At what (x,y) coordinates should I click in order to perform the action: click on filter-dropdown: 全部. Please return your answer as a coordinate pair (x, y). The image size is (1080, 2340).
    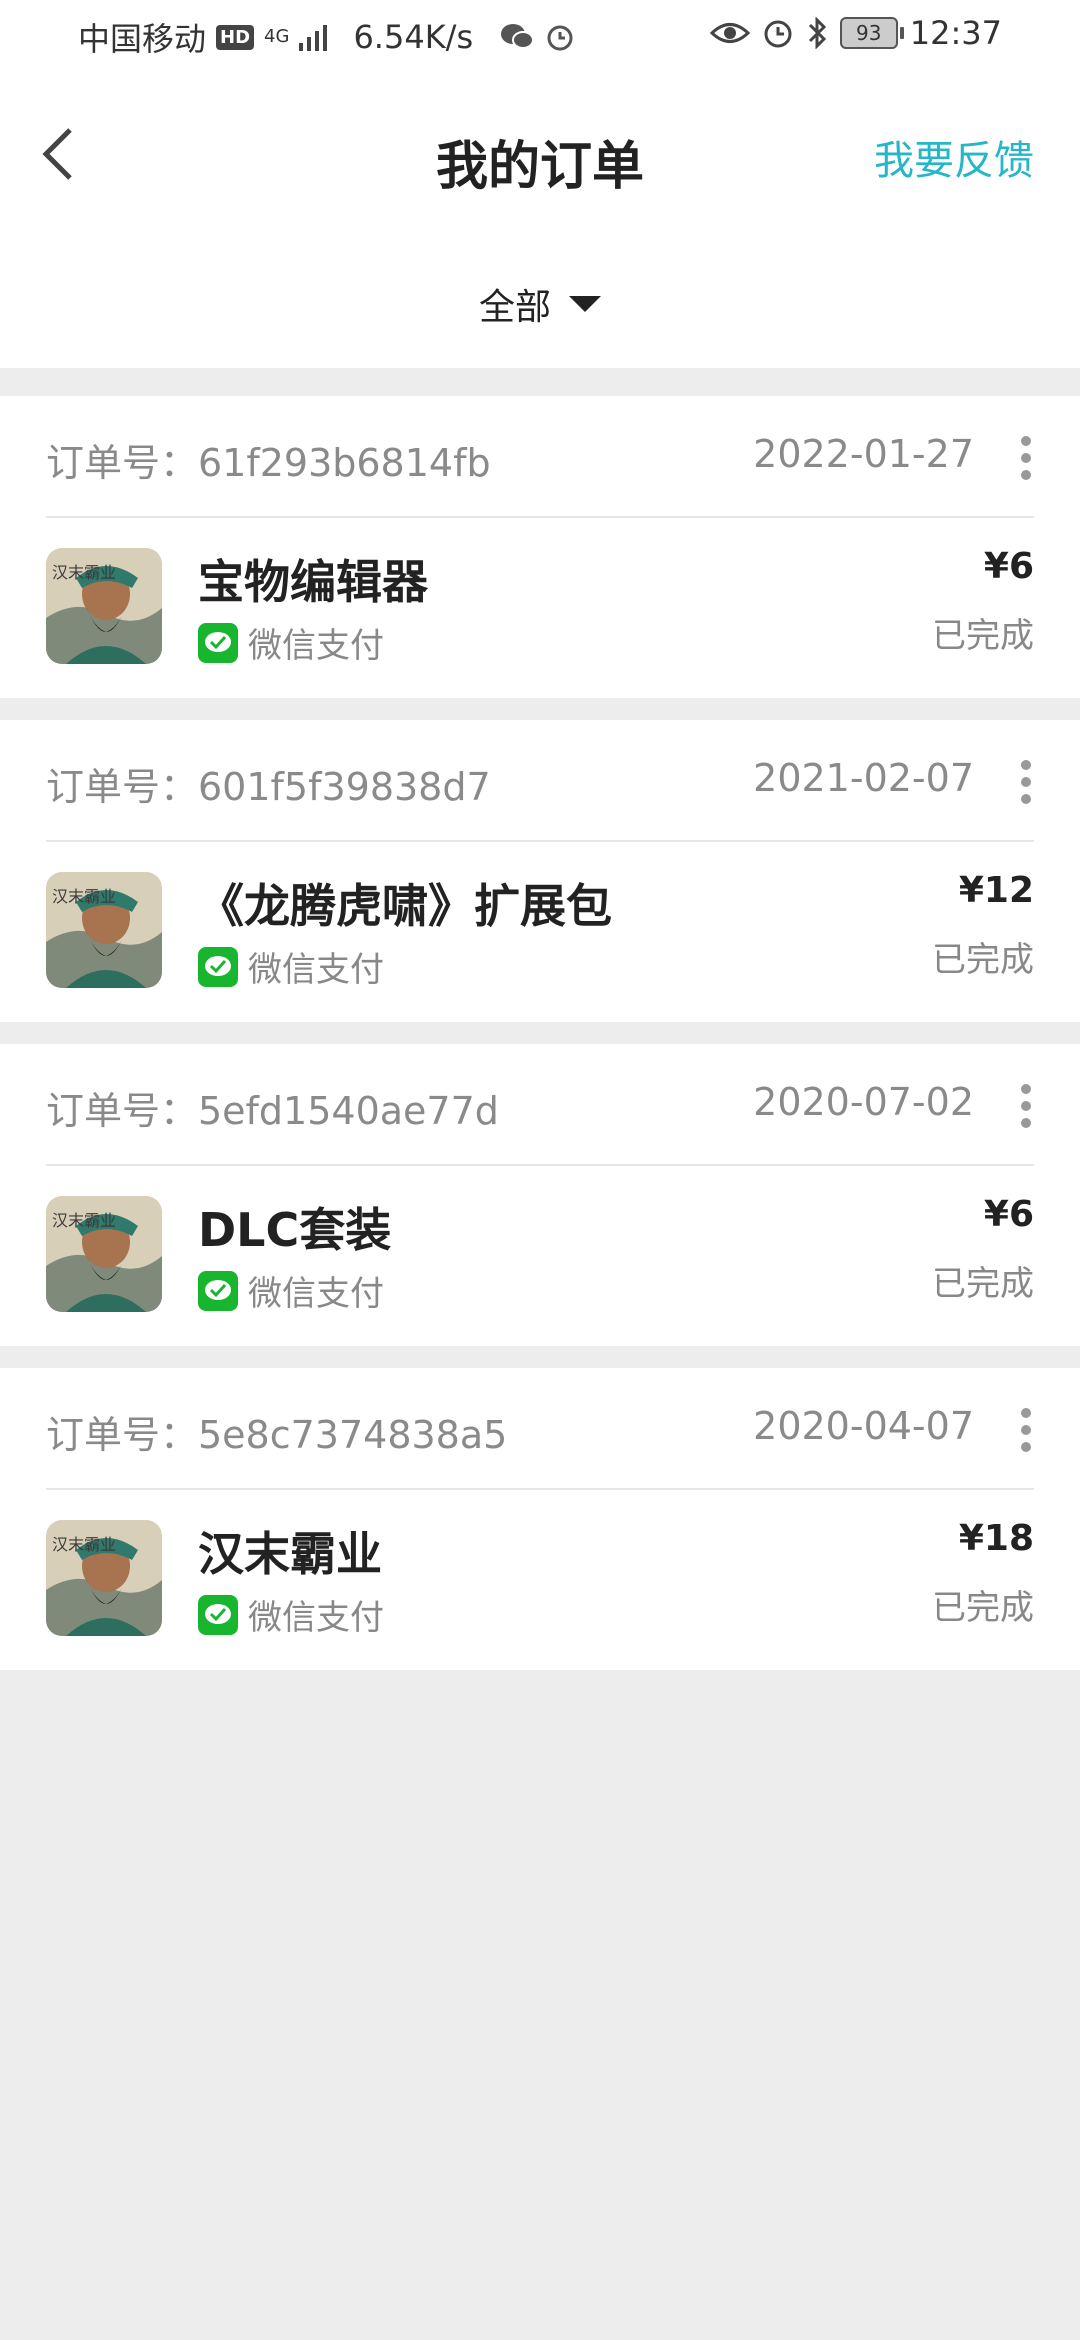
    Looking at the image, I should click on (540, 304).